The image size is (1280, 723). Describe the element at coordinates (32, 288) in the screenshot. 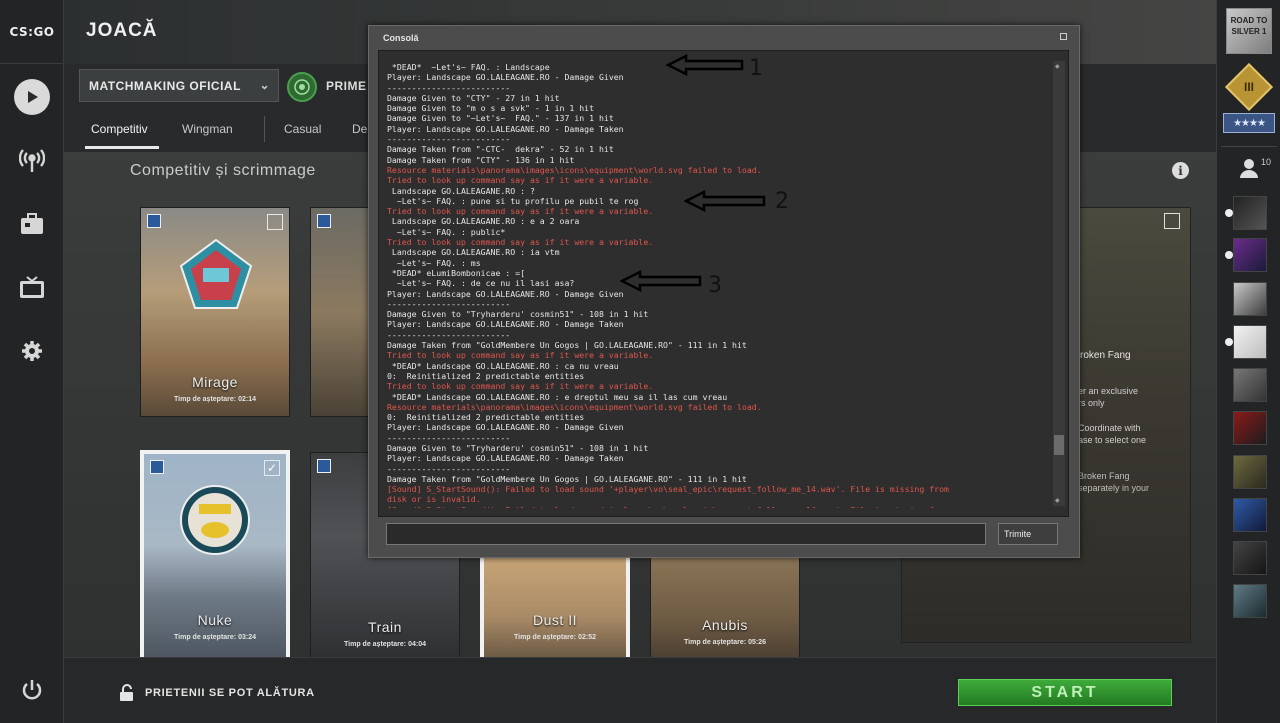

I see `tv-icon` at that location.